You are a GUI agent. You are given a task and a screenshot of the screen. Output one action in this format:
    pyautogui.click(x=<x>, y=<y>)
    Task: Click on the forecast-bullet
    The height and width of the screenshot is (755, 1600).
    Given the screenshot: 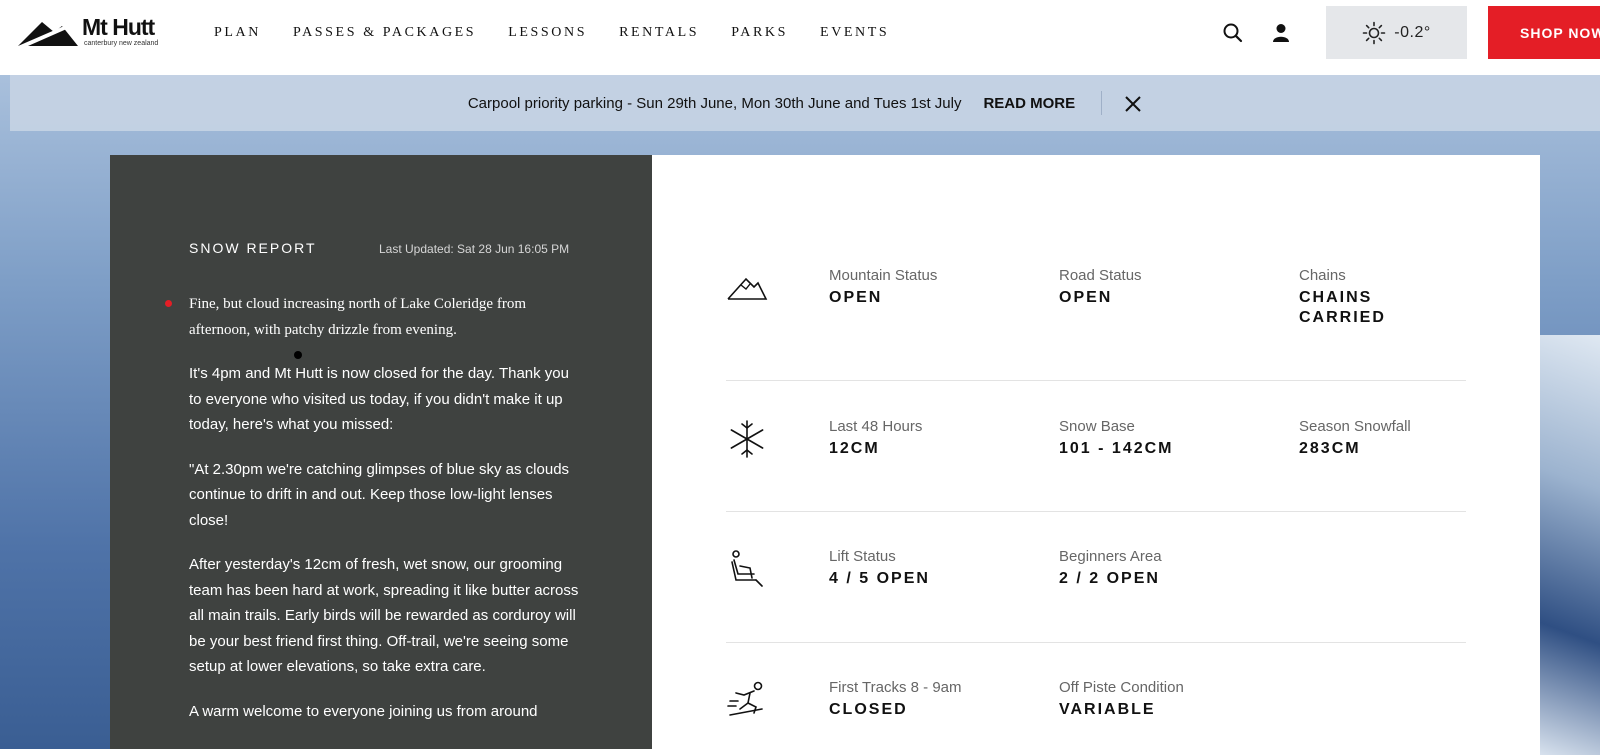 What is the action you would take?
    pyautogui.click(x=168, y=303)
    